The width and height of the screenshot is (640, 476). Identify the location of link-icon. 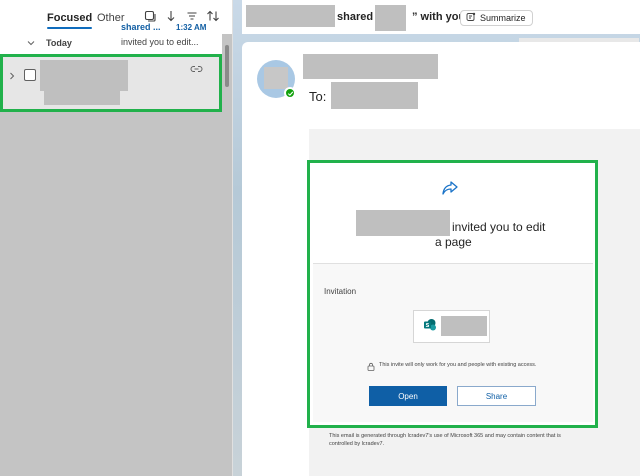
(196, 68).